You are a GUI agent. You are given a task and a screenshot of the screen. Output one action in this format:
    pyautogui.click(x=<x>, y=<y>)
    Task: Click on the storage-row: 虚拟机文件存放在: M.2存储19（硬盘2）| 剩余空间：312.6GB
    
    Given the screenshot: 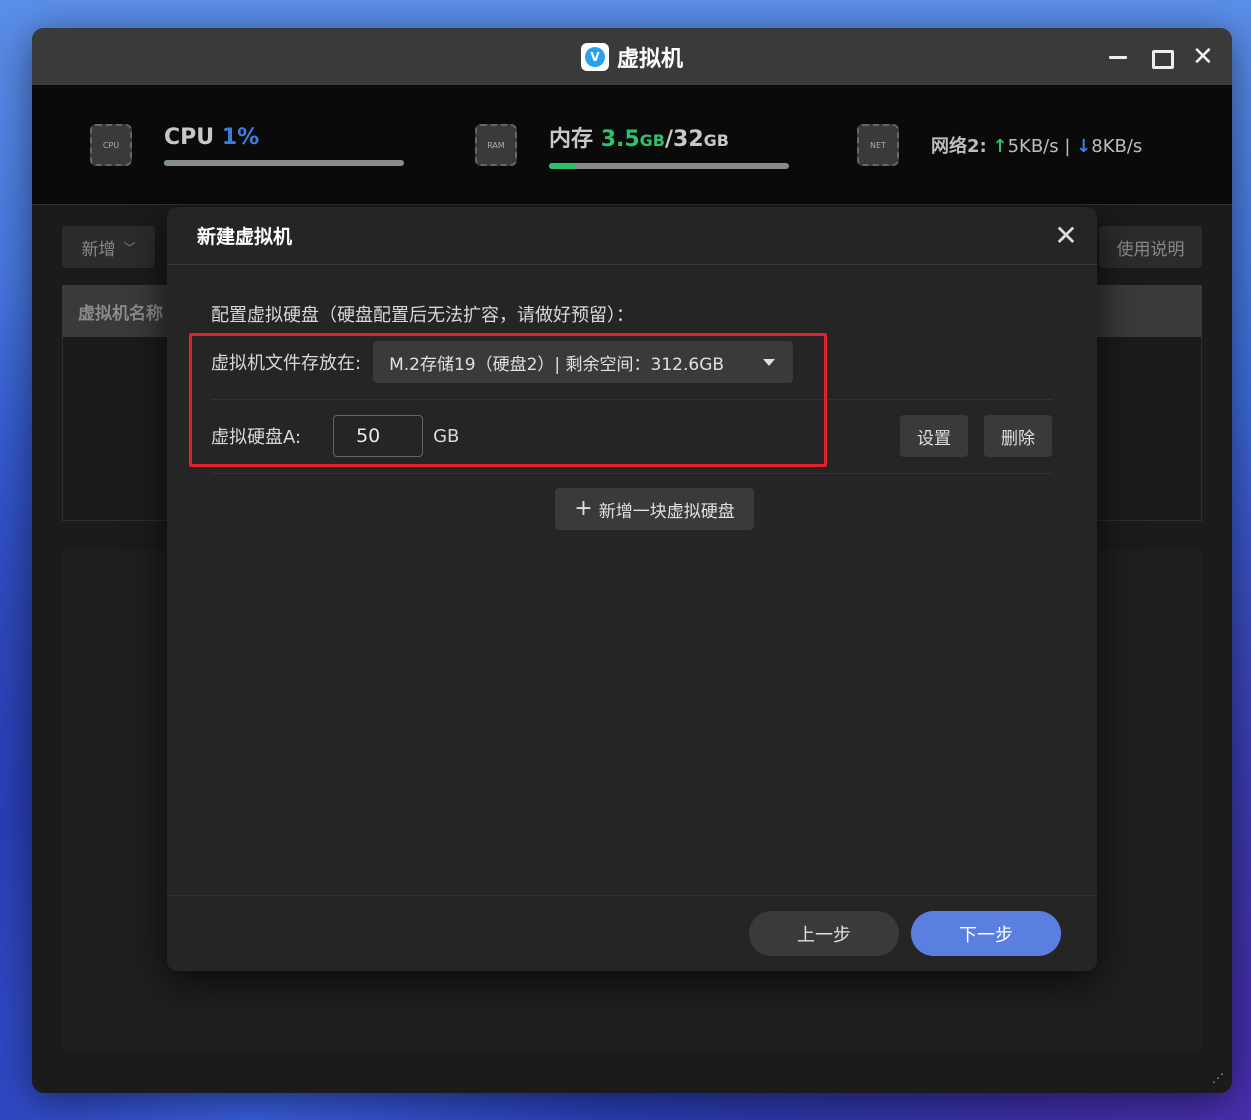 What is the action you would take?
    pyautogui.click(x=502, y=362)
    